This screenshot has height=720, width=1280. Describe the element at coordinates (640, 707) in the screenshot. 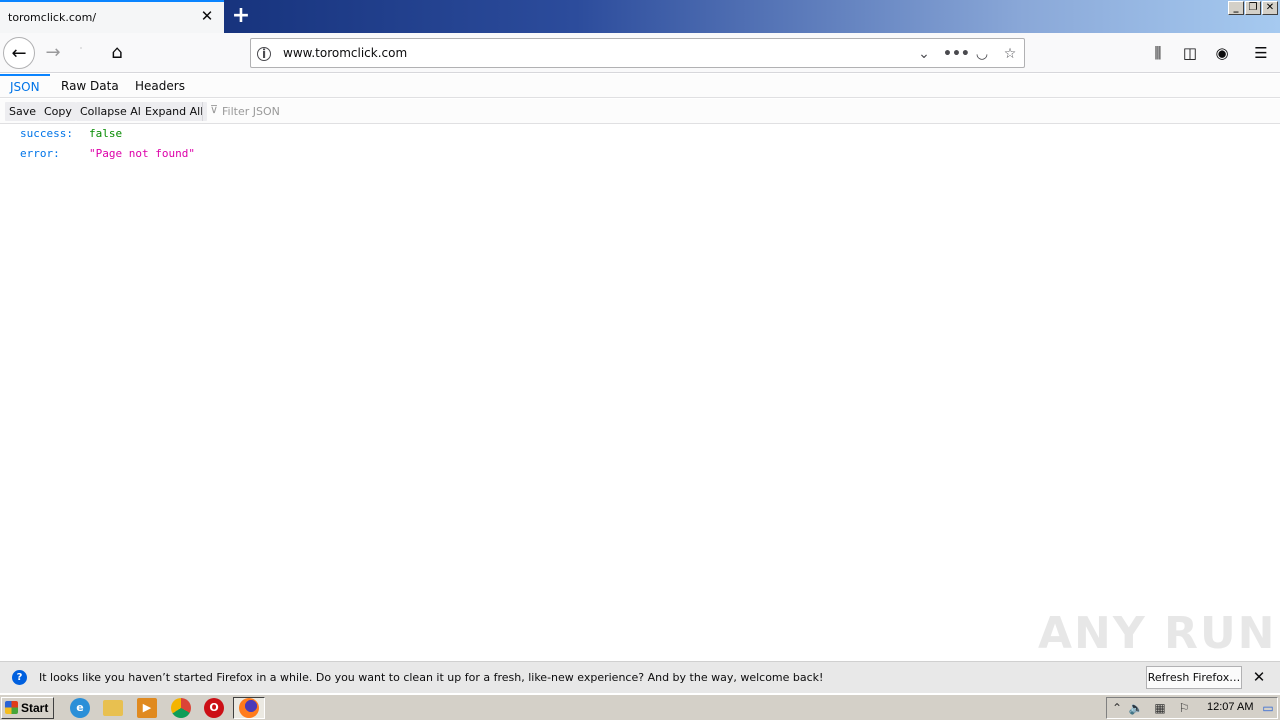

I see `taskbar: Start e ▶ O ⌃ 🔈 ▦ ⚐ 12:07 AM ▭` at that location.